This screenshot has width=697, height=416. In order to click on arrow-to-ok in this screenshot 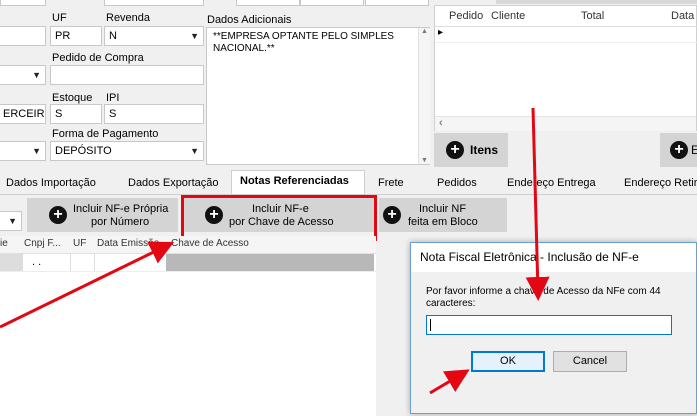, I will do `click(449, 382)`.